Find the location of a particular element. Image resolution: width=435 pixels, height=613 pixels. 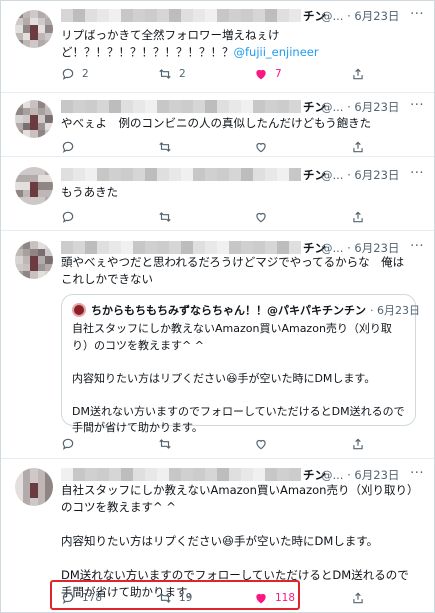

reply-button: 2 is located at coordinates (75, 74).